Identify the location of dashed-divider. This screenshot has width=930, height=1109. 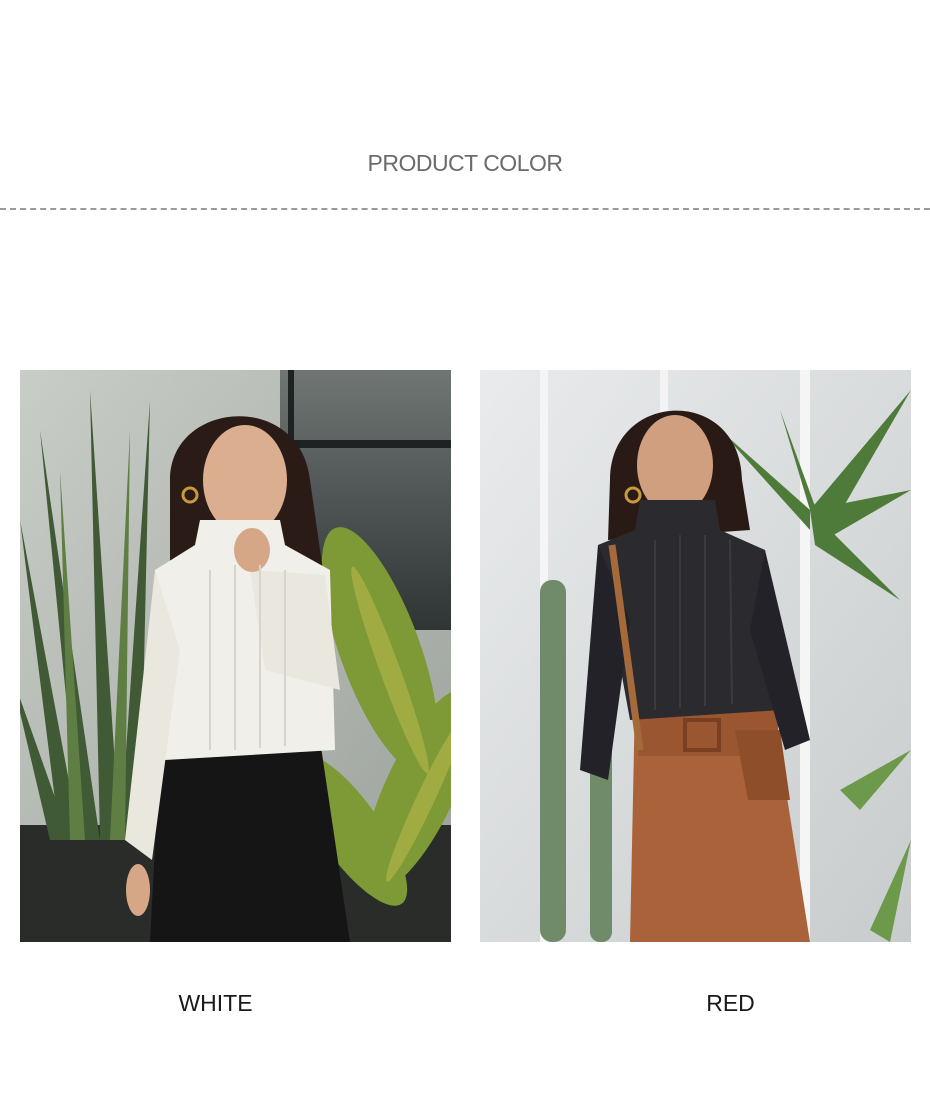
(465, 209).